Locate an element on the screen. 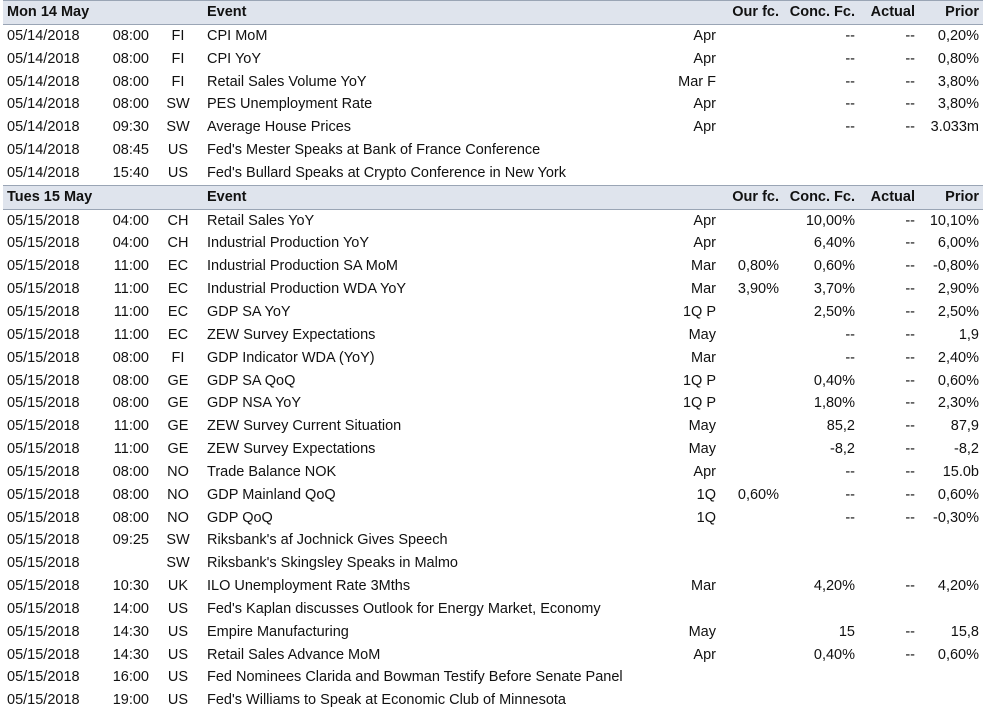  cell-prior: -8,2 is located at coordinates (966, 449).